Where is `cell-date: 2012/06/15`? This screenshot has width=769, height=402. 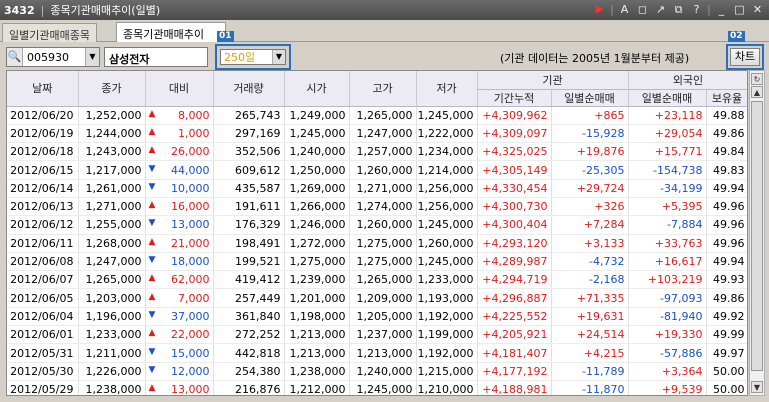 cell-date: 2012/06/15 is located at coordinates (43, 170).